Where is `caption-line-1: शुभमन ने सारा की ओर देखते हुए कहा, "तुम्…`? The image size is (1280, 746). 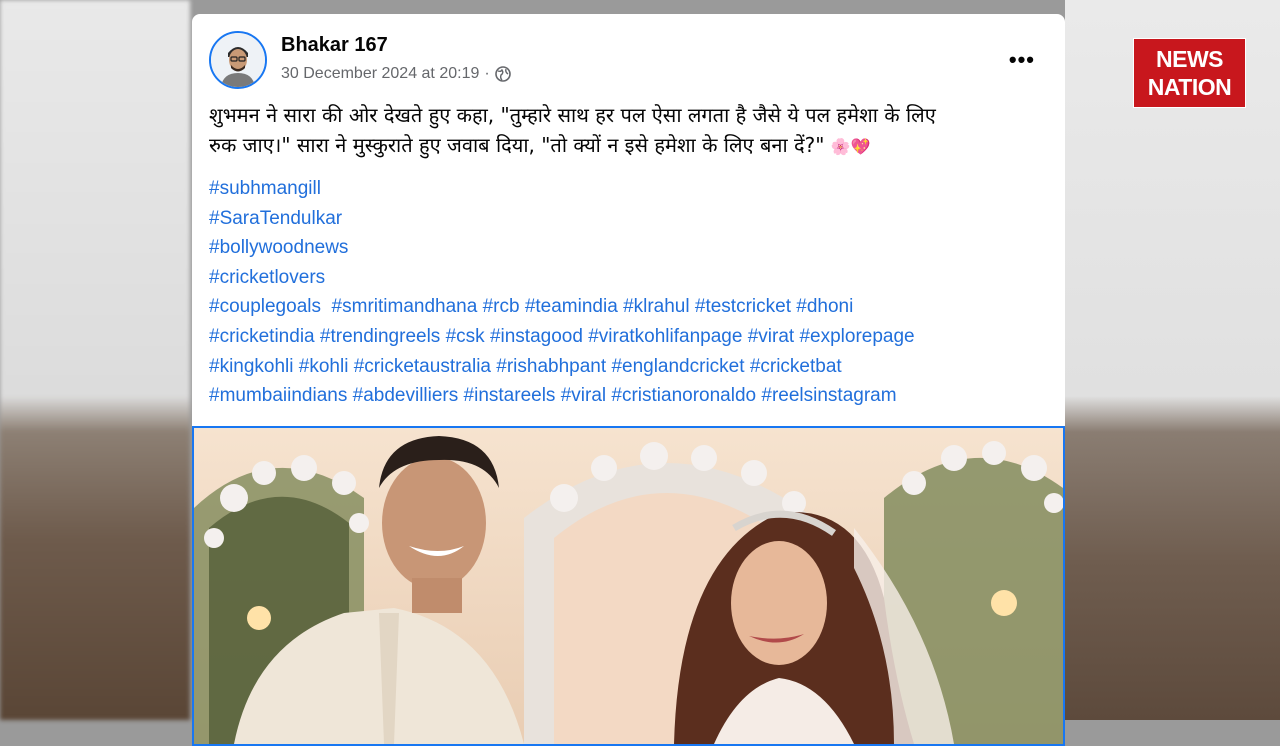 caption-line-1: शुभमन ने सारा की ओर देखते हुए कहा, "तुम्… is located at coordinates (572, 115).